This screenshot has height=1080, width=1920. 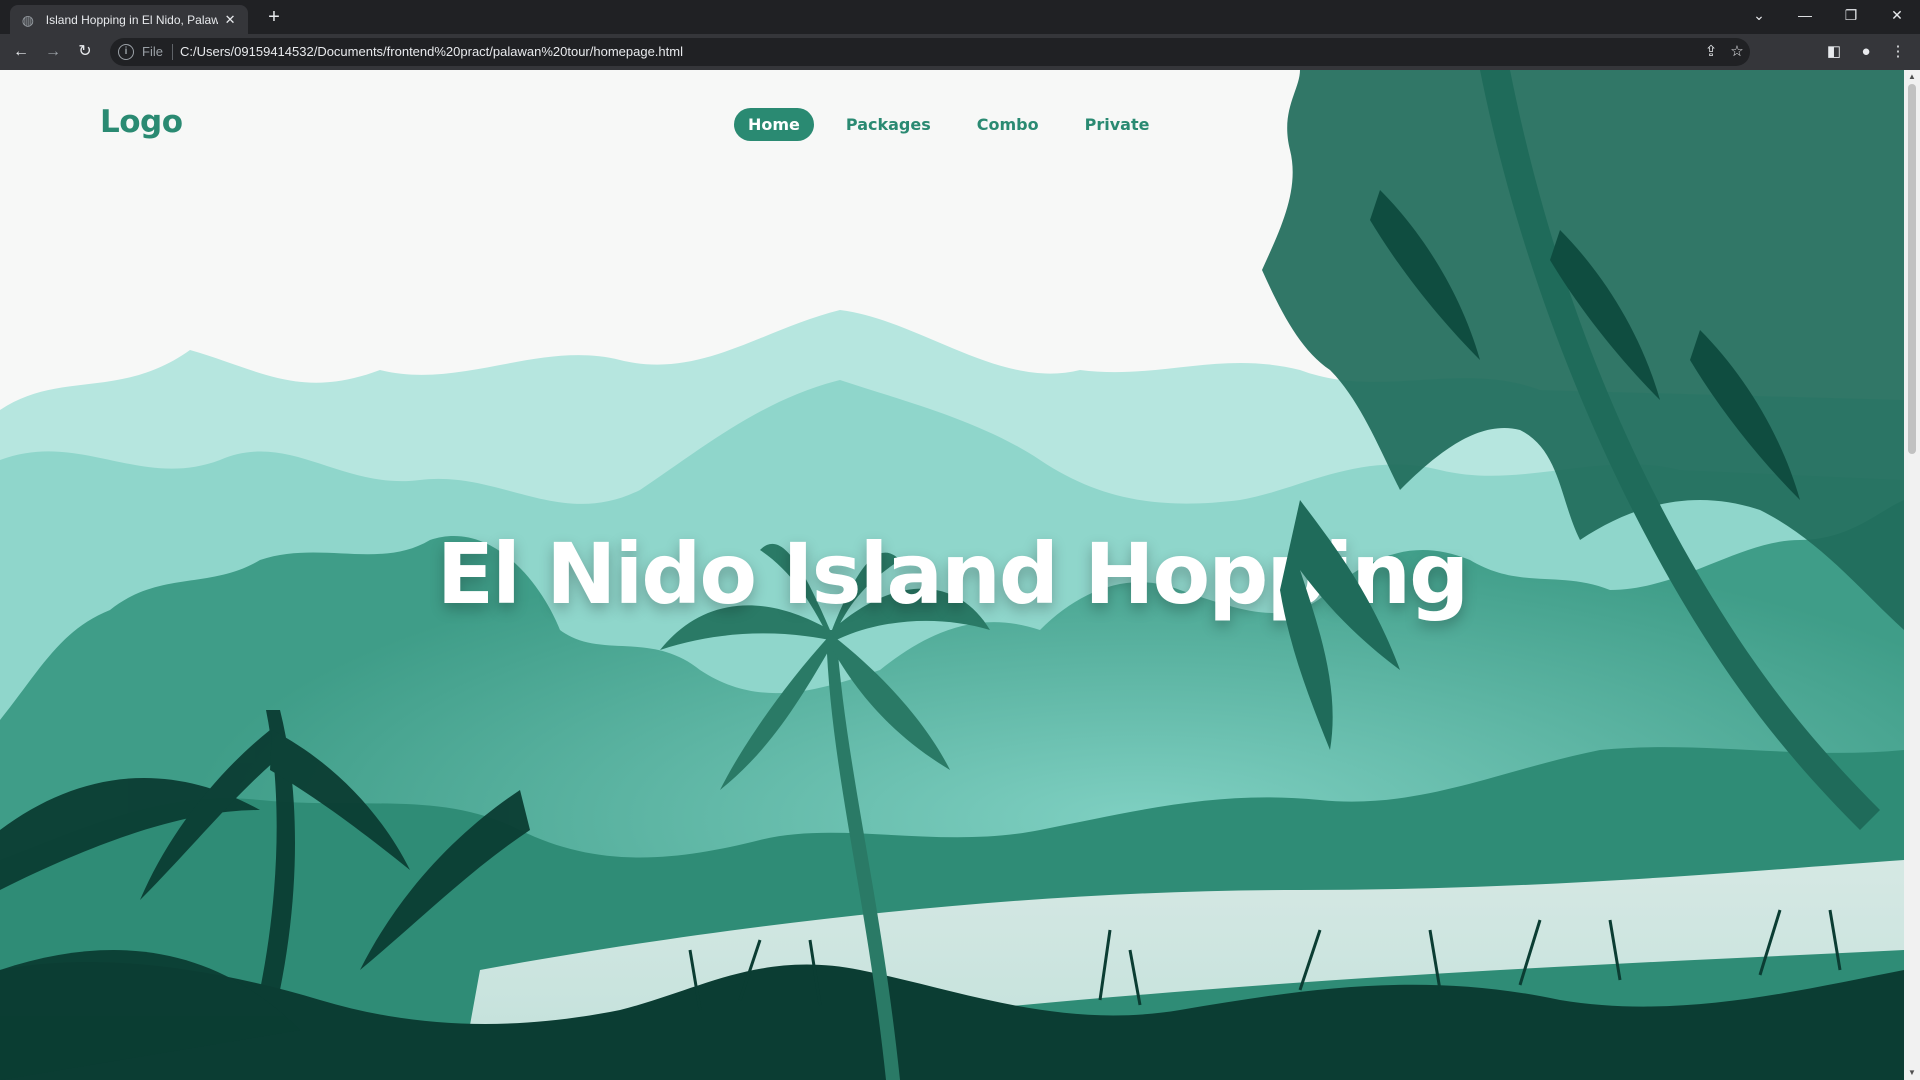 What do you see at coordinates (85, 52) in the screenshot?
I see `reload-icon: ↻` at bounding box center [85, 52].